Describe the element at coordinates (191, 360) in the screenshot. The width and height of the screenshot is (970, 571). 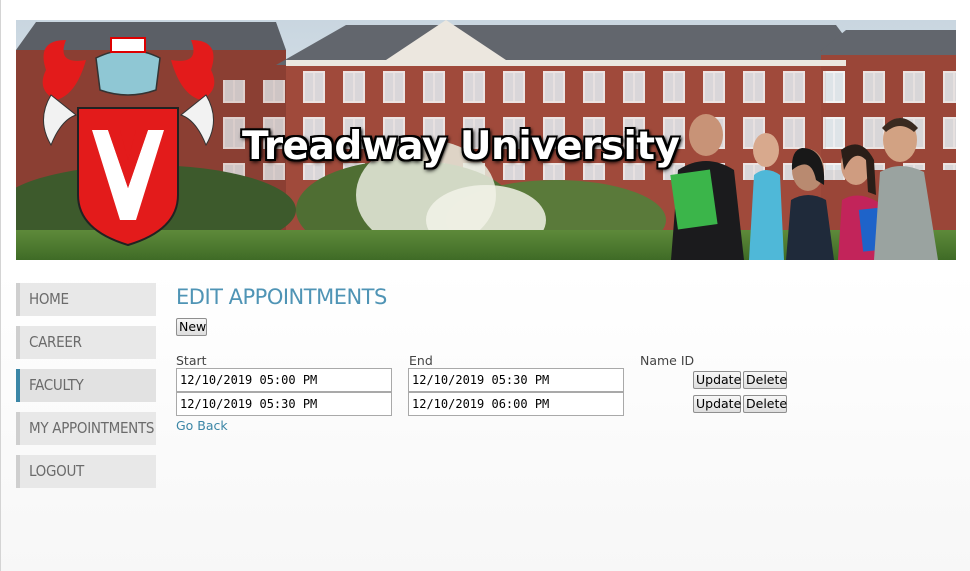
I see `start-column-label: Start` at that location.